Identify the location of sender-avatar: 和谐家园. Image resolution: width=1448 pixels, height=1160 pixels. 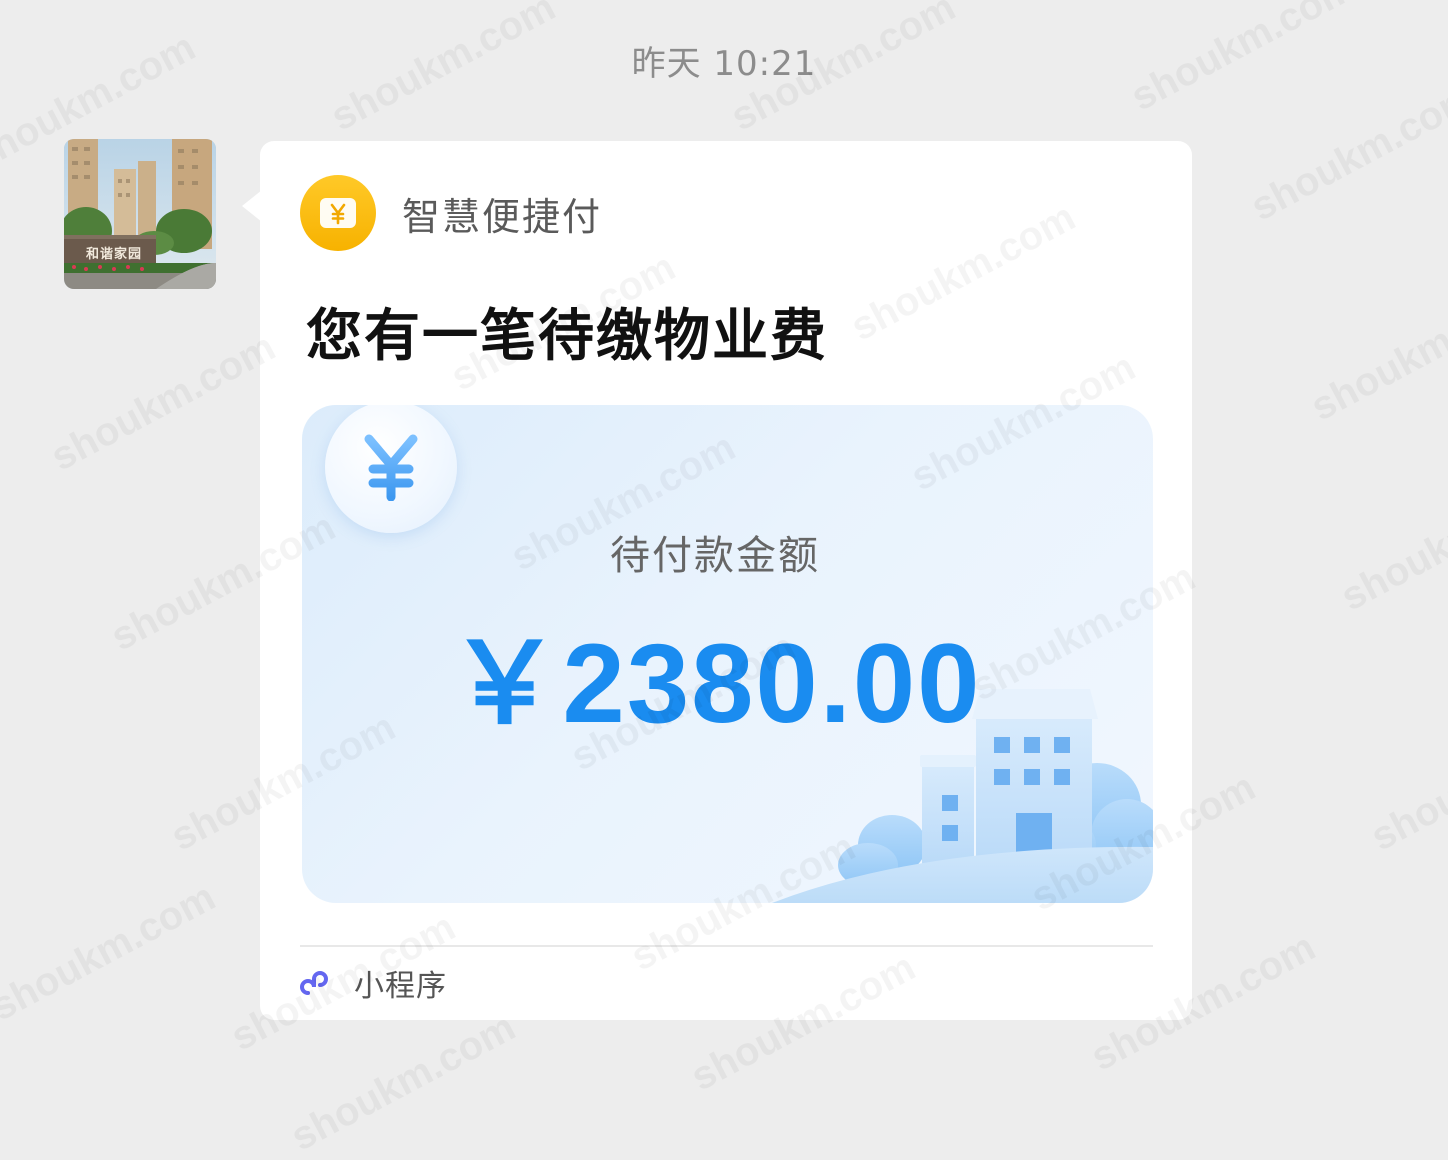
(140, 214).